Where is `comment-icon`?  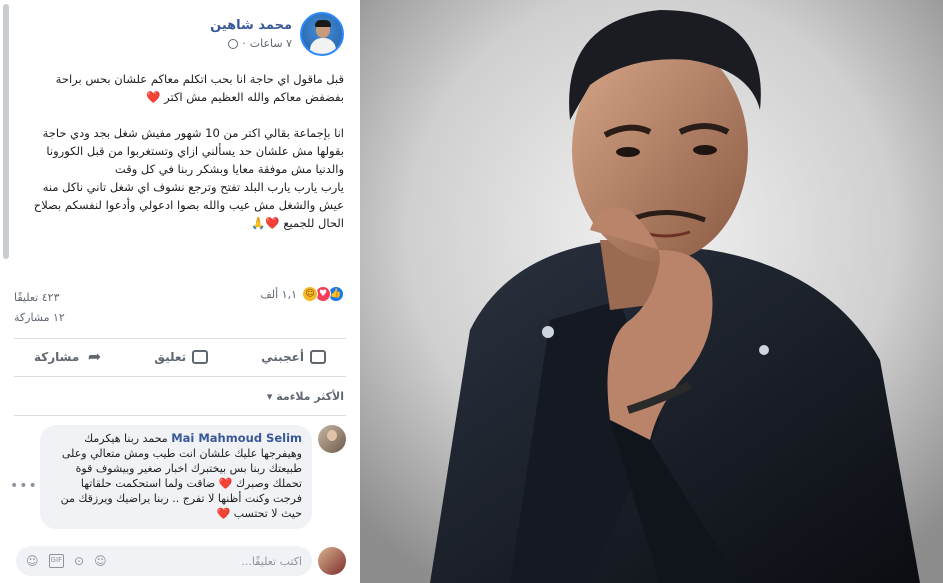 comment-icon is located at coordinates (200, 357).